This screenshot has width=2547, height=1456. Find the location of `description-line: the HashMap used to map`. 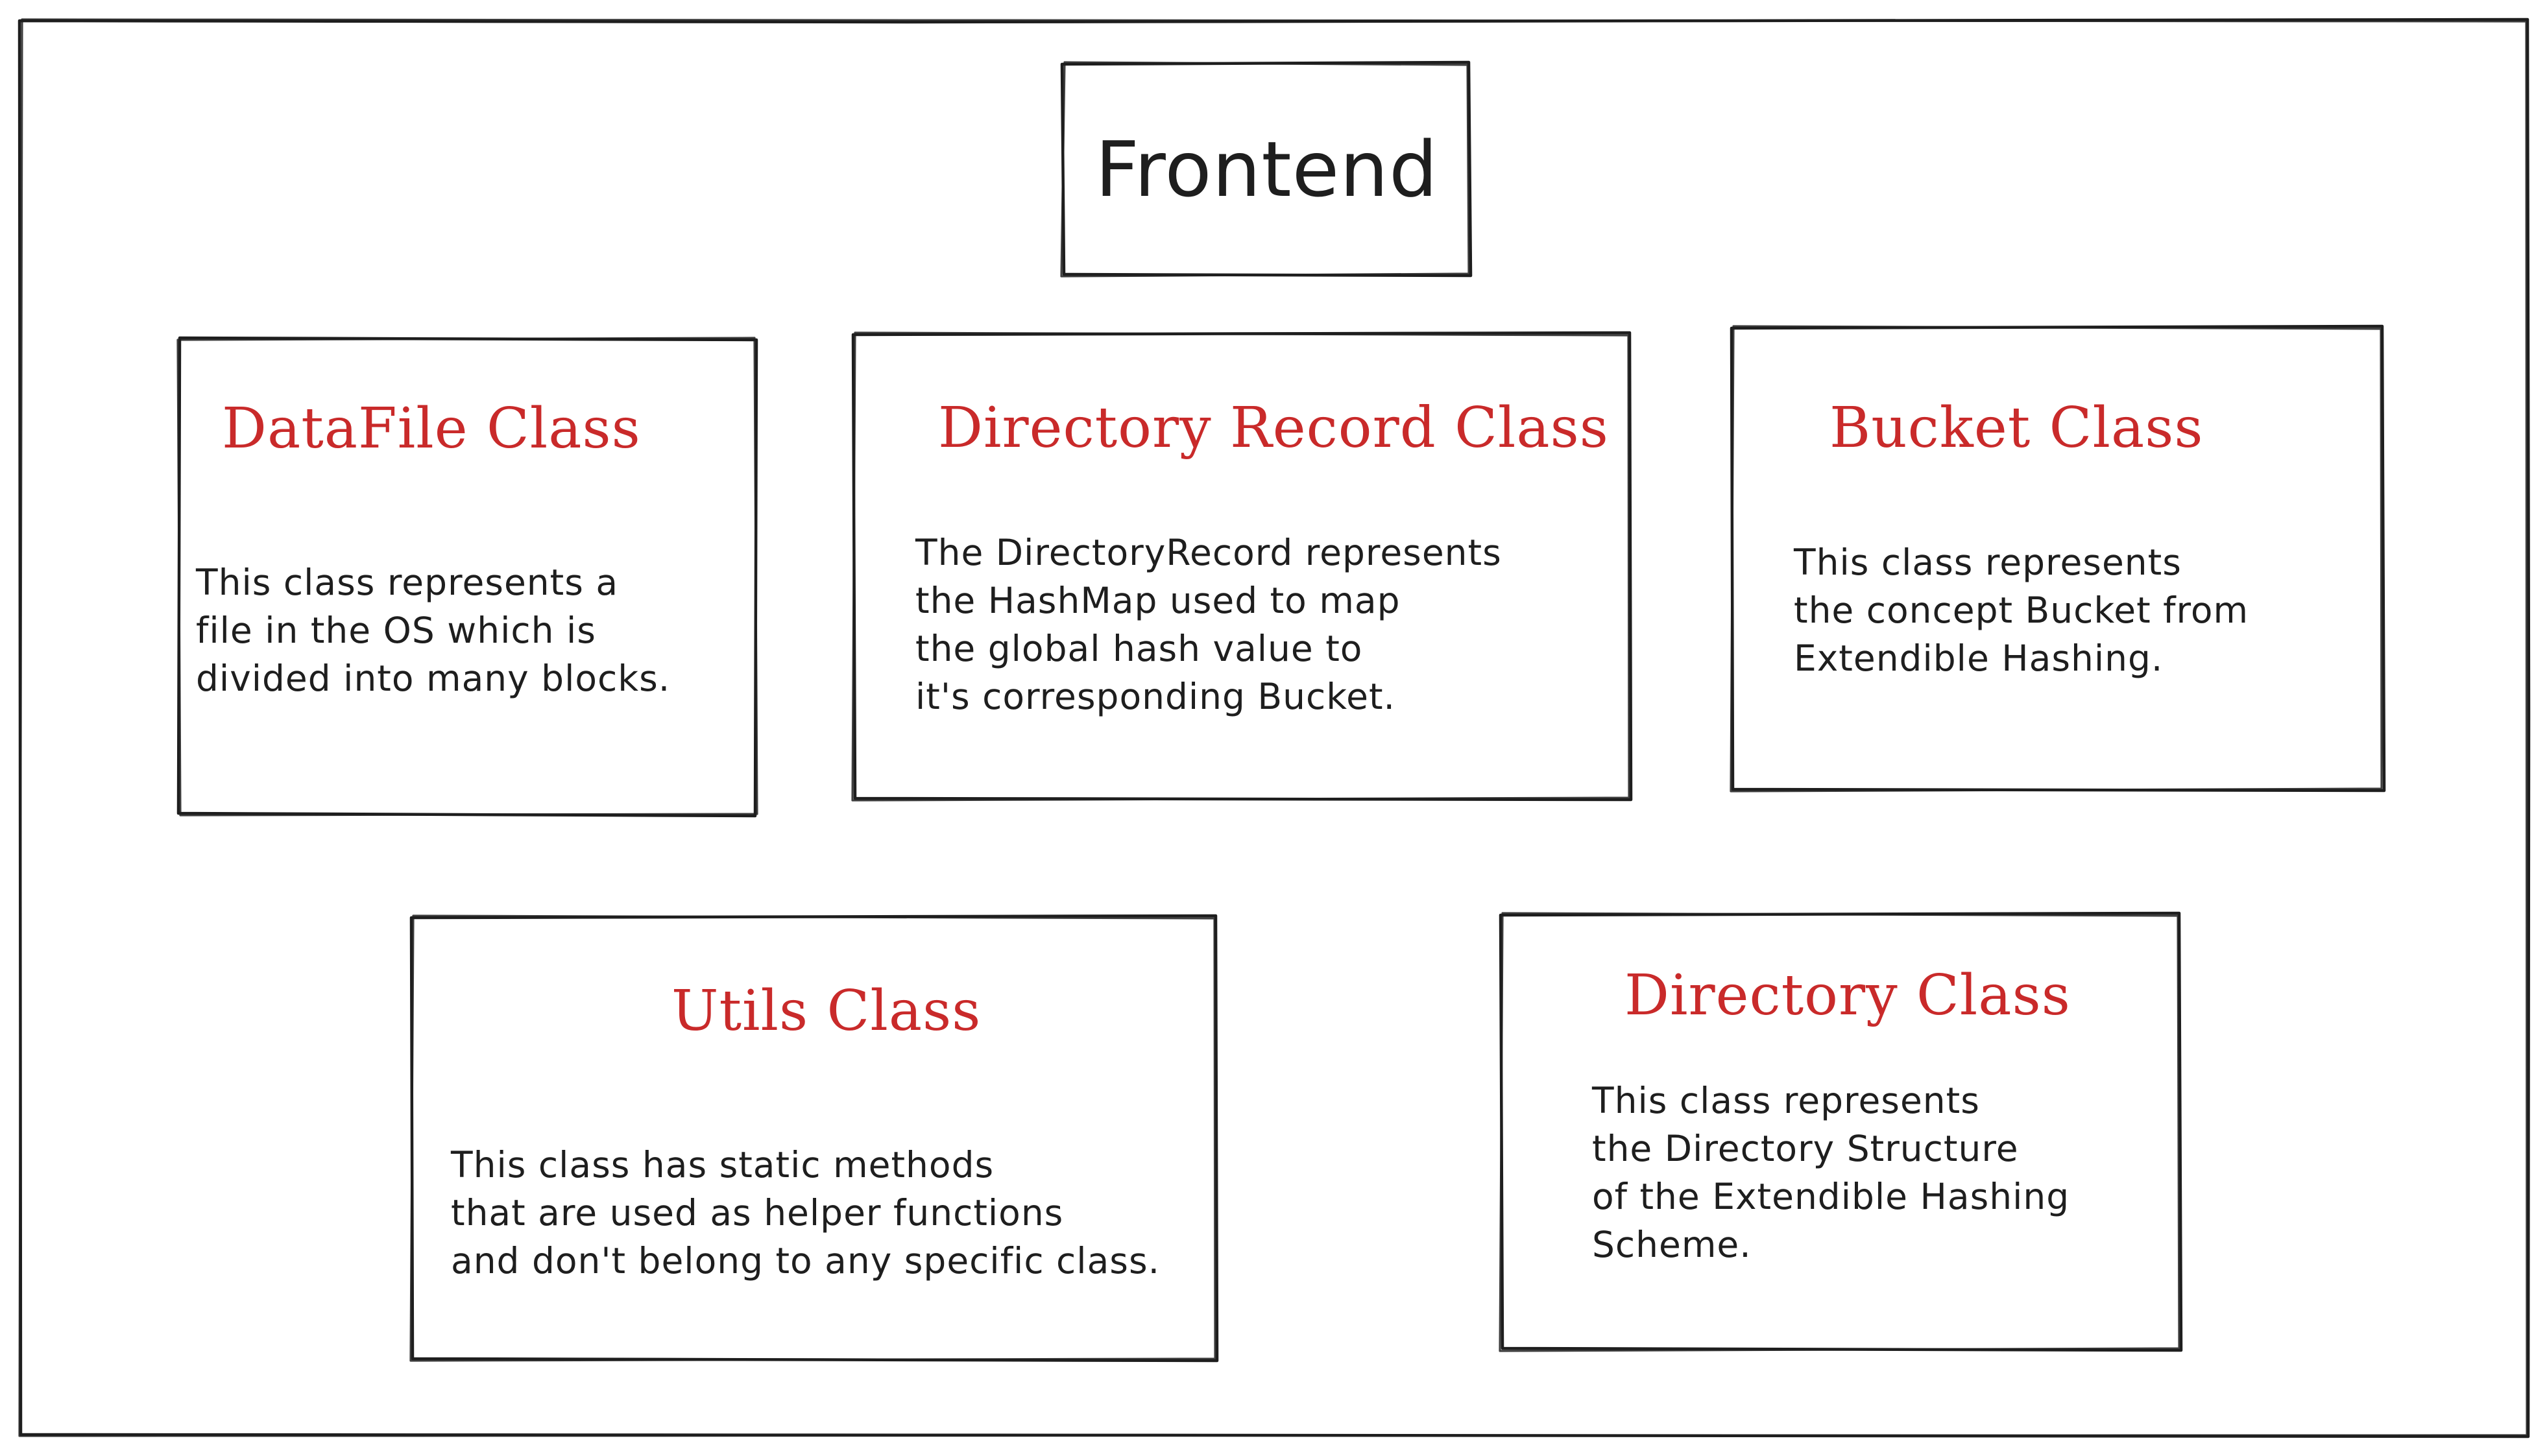

description-line: the HashMap used to map is located at coordinates (1158, 600).